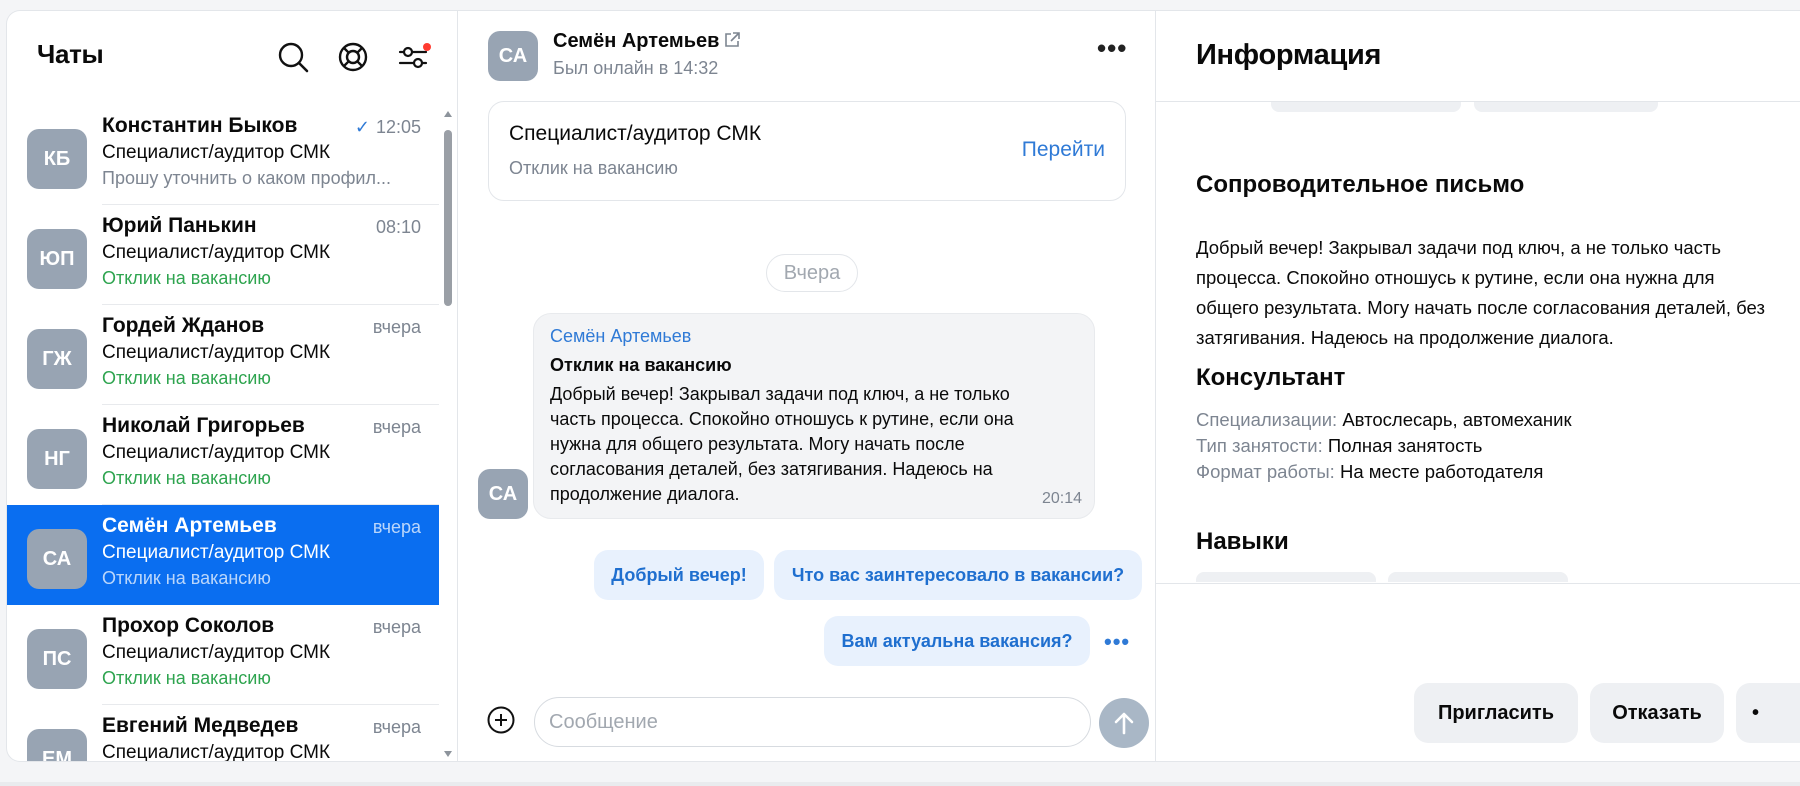 The height and width of the screenshot is (786, 1800). I want to click on vacancy-subtitle: Отклик на вакансию, so click(593, 168).